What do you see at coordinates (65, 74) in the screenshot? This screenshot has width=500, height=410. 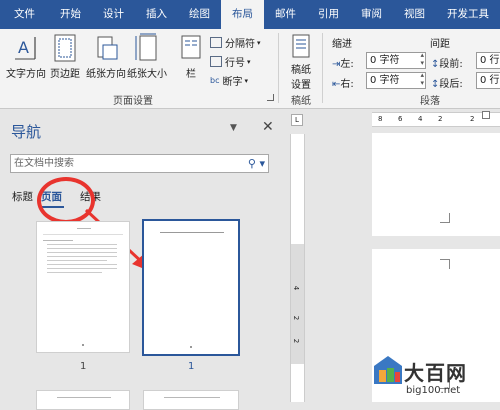 I see `margins-label: 页边距` at bounding box center [65, 74].